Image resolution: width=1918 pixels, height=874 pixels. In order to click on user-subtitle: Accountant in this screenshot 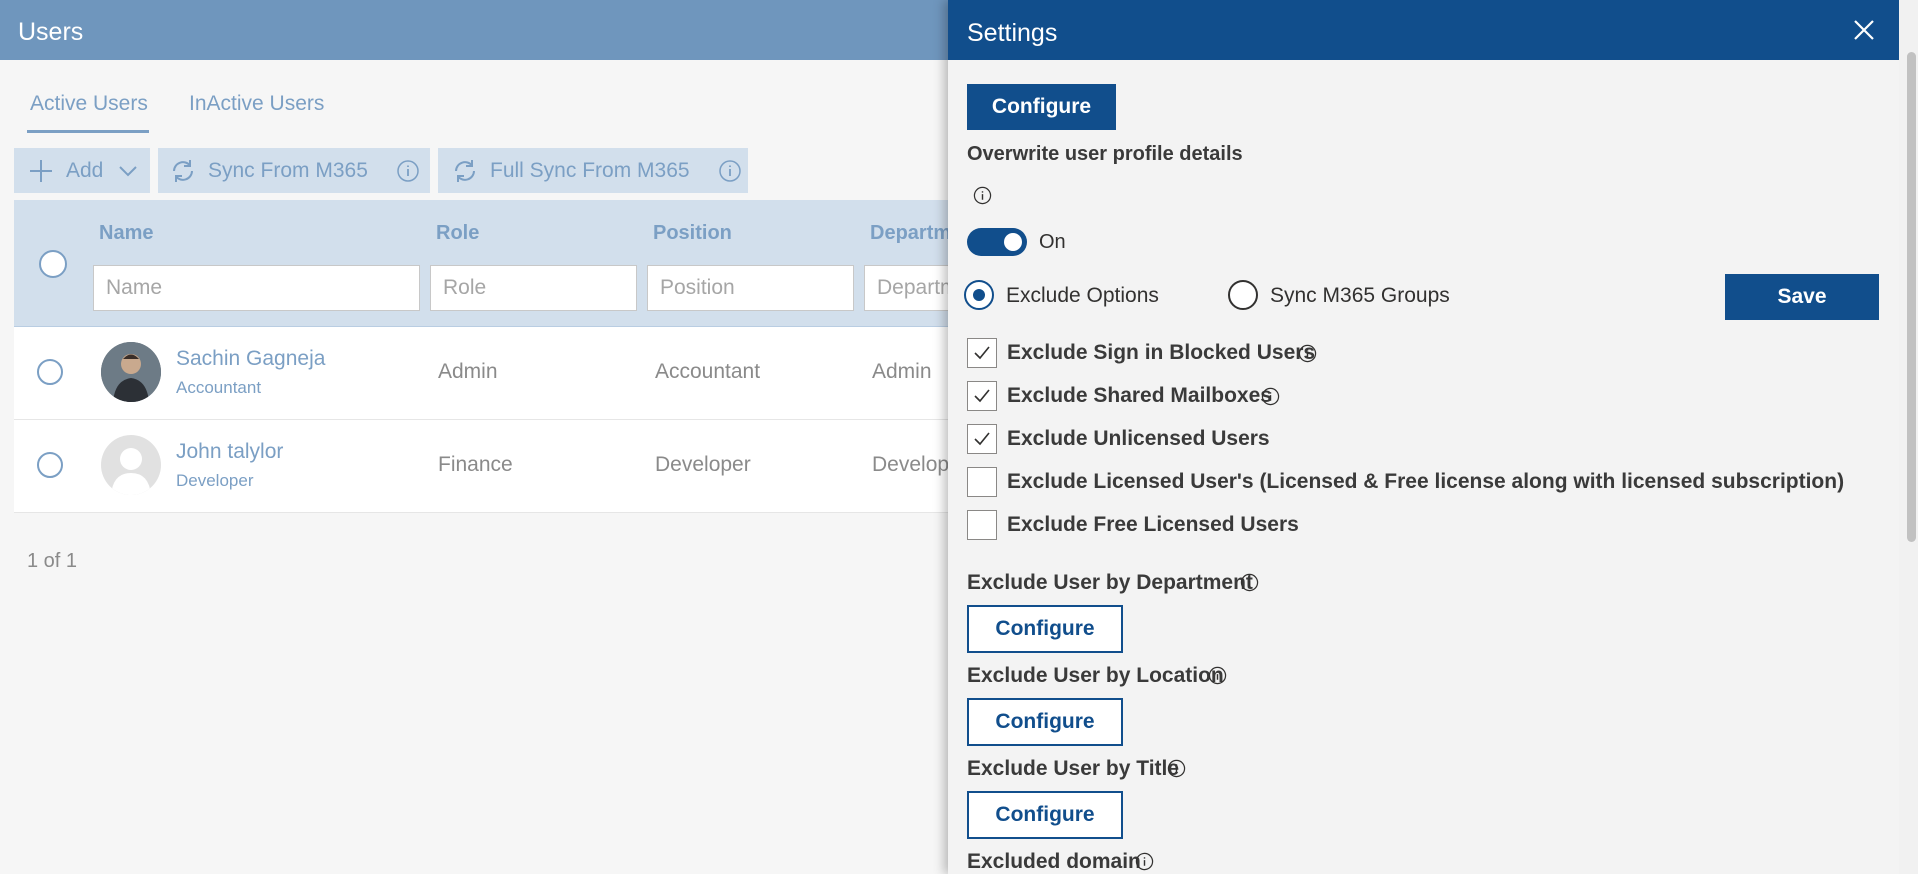, I will do `click(219, 387)`.